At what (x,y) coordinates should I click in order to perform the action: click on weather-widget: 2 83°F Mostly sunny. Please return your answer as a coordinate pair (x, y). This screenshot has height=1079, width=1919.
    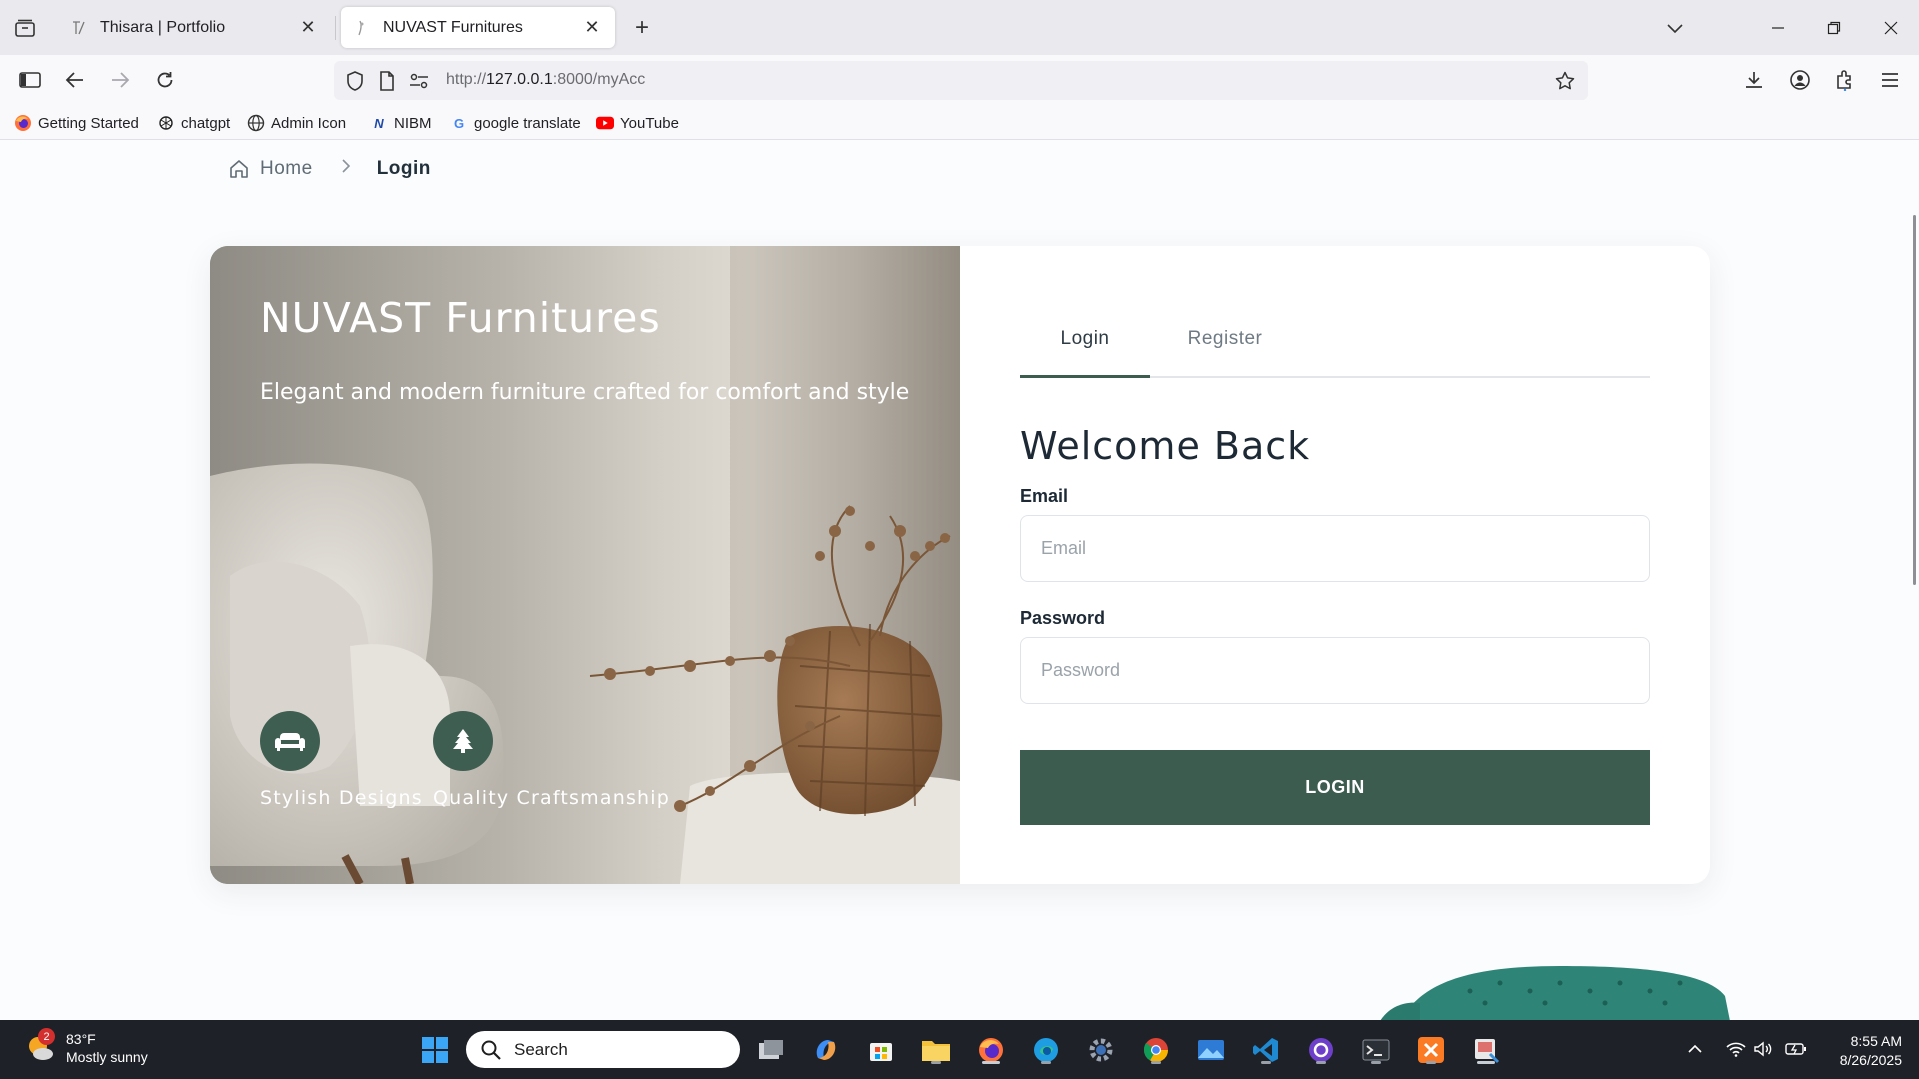
    Looking at the image, I should click on (86, 1047).